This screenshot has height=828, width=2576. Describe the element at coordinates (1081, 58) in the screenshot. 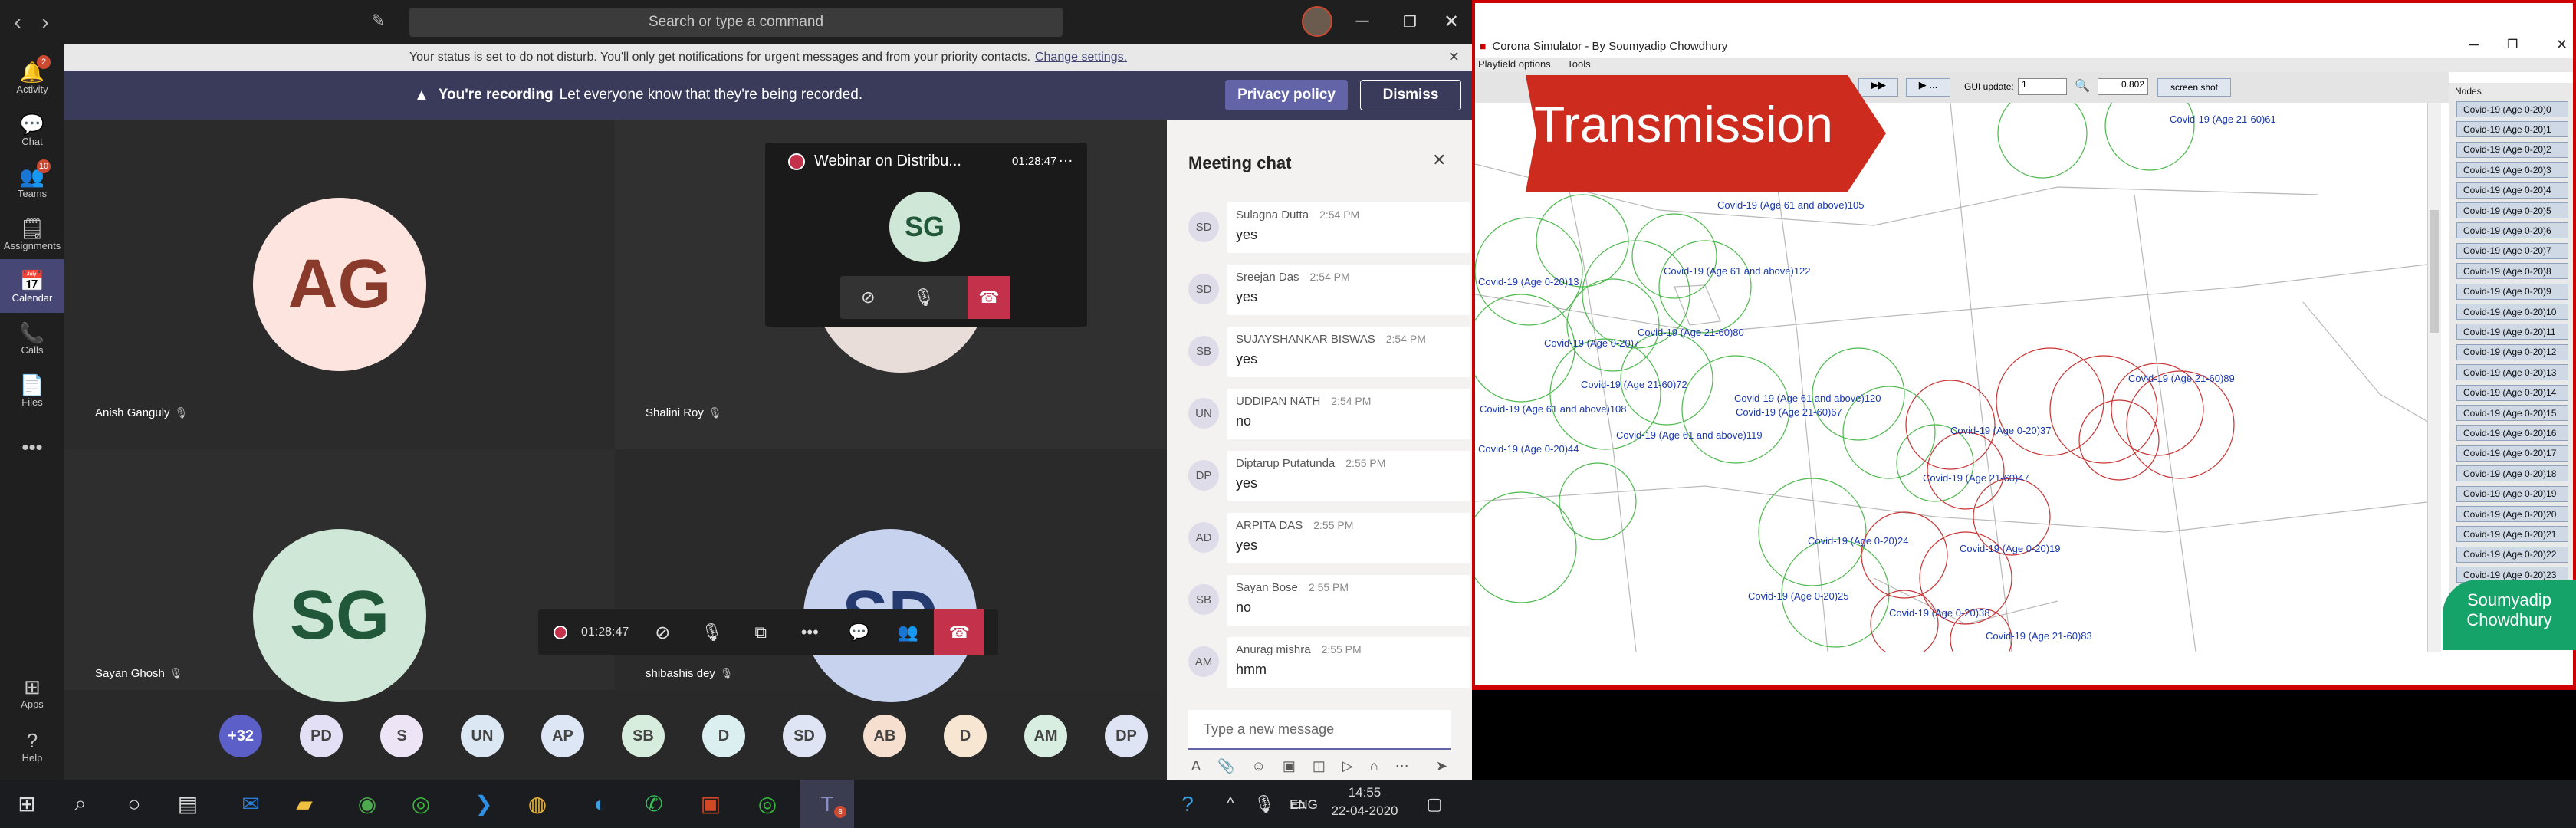

I see `change-settings-link: Change settings.` at that location.